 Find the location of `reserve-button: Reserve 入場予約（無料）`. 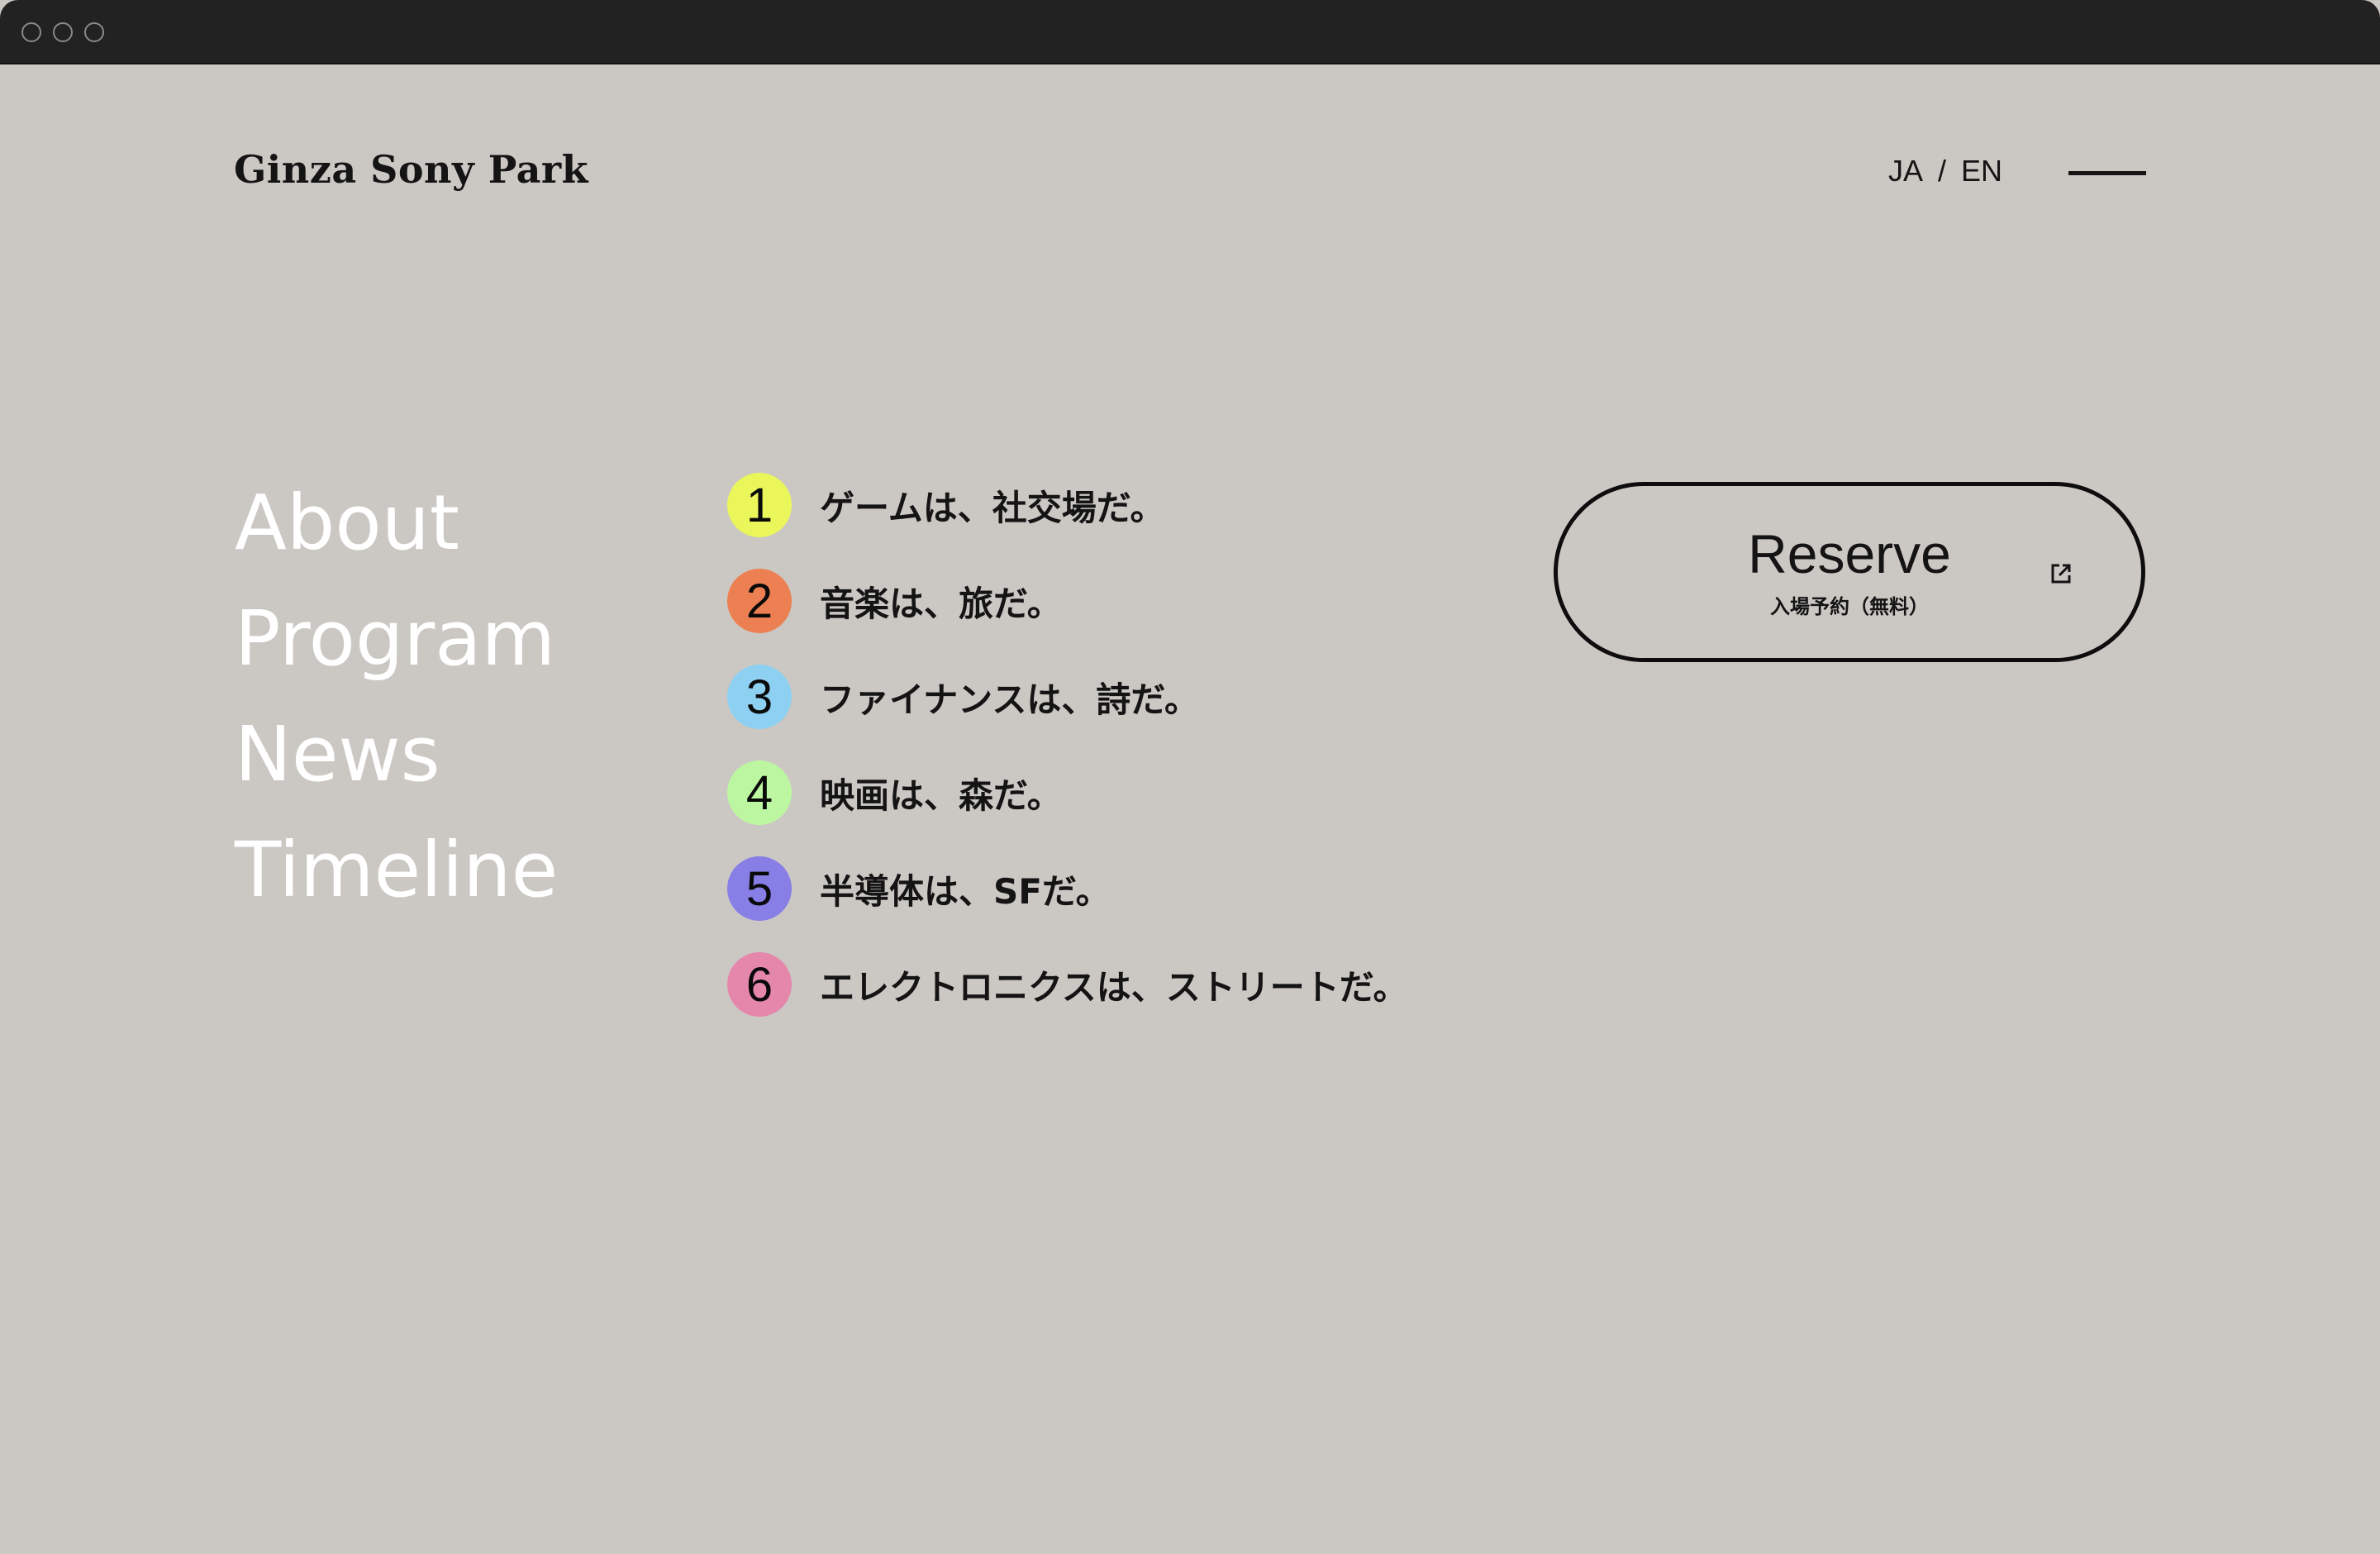

reserve-button: Reserve 入場予約（無料） is located at coordinates (1849, 572).